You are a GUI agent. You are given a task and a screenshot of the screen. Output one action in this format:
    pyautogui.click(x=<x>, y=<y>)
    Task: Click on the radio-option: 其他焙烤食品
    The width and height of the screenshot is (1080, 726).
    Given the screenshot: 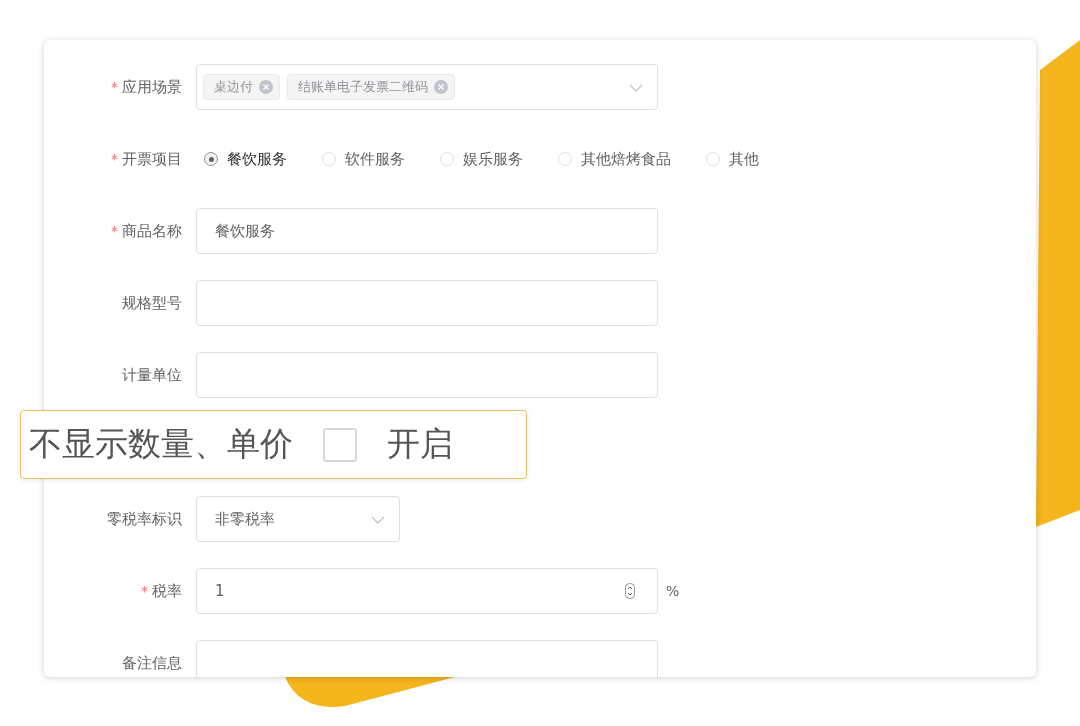 What is the action you would take?
    pyautogui.click(x=614, y=159)
    